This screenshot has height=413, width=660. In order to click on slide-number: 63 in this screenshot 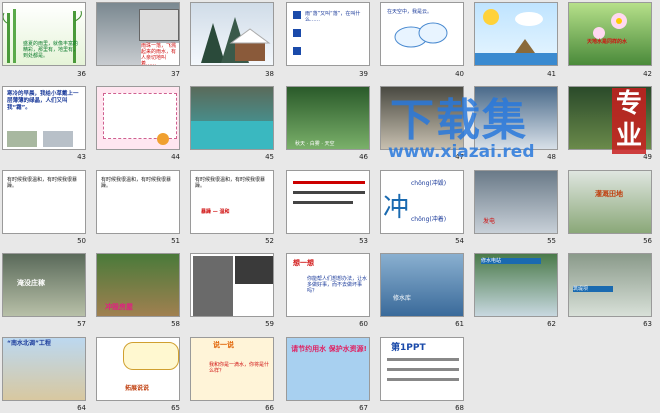, I will do `click(647, 324)`.